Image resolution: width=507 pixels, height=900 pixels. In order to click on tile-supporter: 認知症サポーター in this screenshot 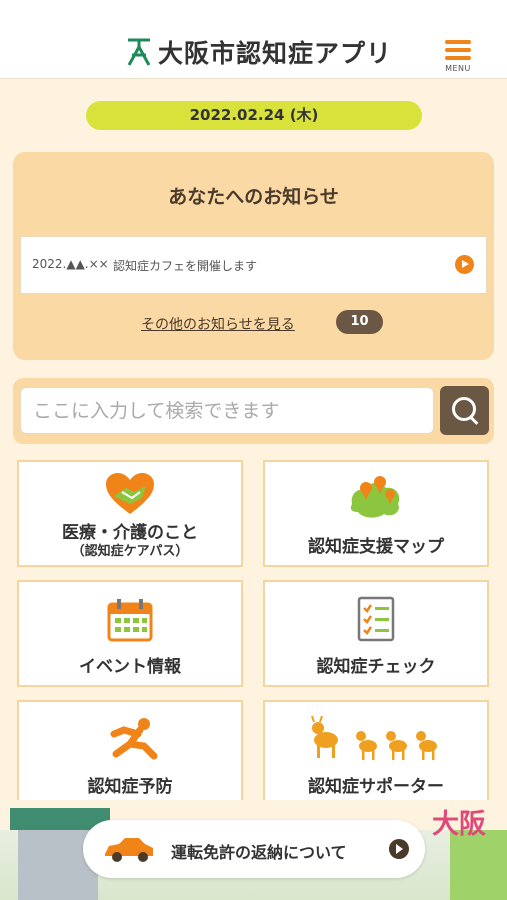, I will do `click(376, 753)`.